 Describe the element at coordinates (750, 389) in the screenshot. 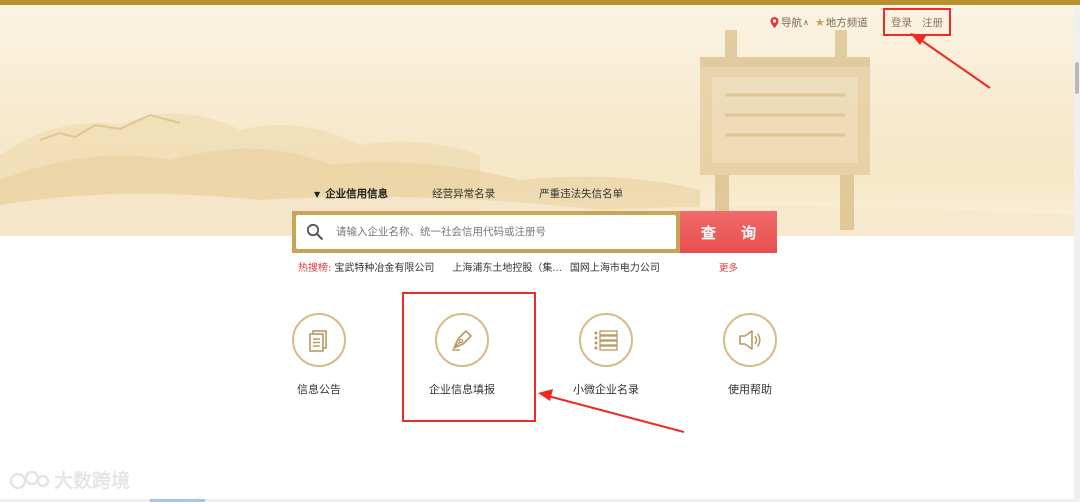

I see `feature-label: 使用帮助` at that location.